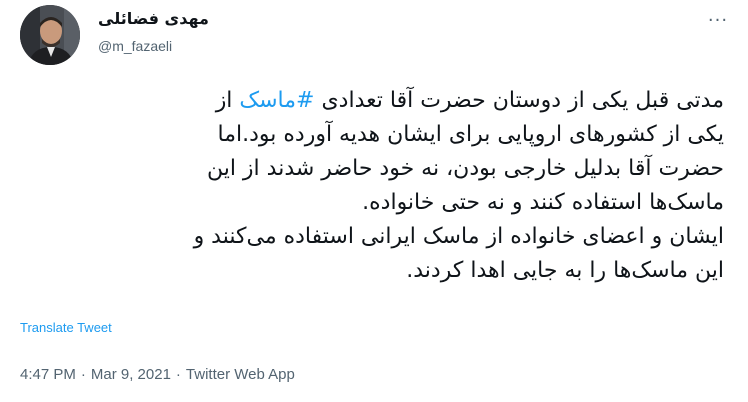 This screenshot has height=402, width=748. Describe the element at coordinates (66, 327) in the screenshot. I see `translate-tweet-link: Translate Tweet` at that location.